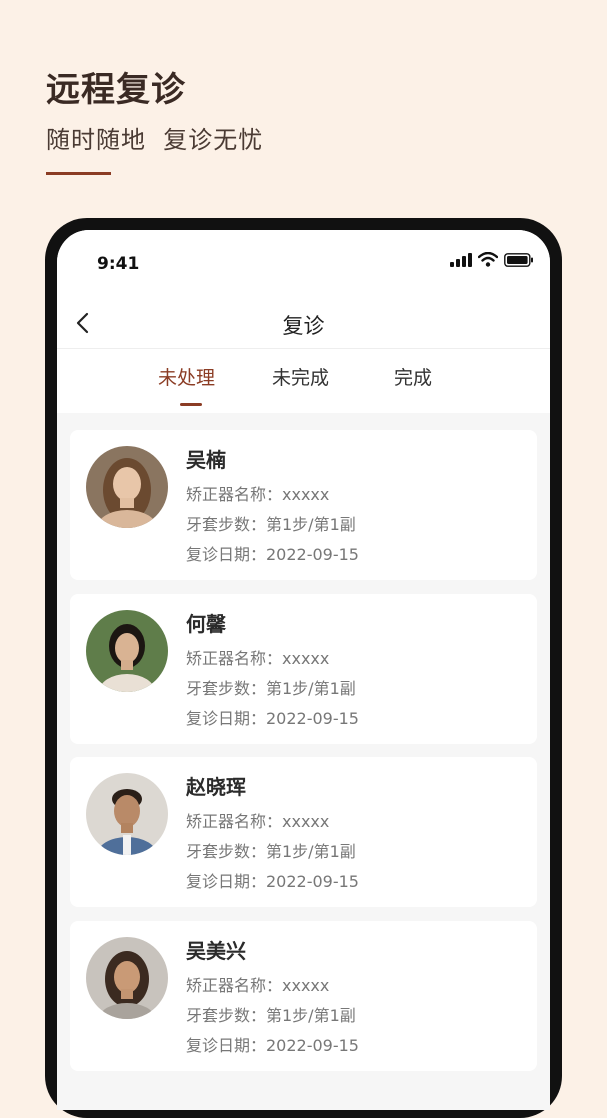 This screenshot has height=1118, width=607. I want to click on status-time: 9:41, so click(118, 264).